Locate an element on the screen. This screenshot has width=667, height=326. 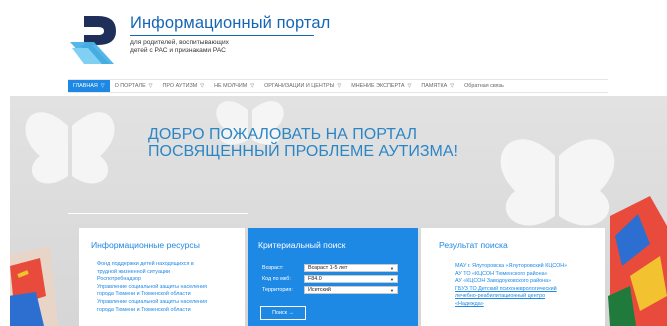
search-results-title: Результат поиска is located at coordinates (473, 245).